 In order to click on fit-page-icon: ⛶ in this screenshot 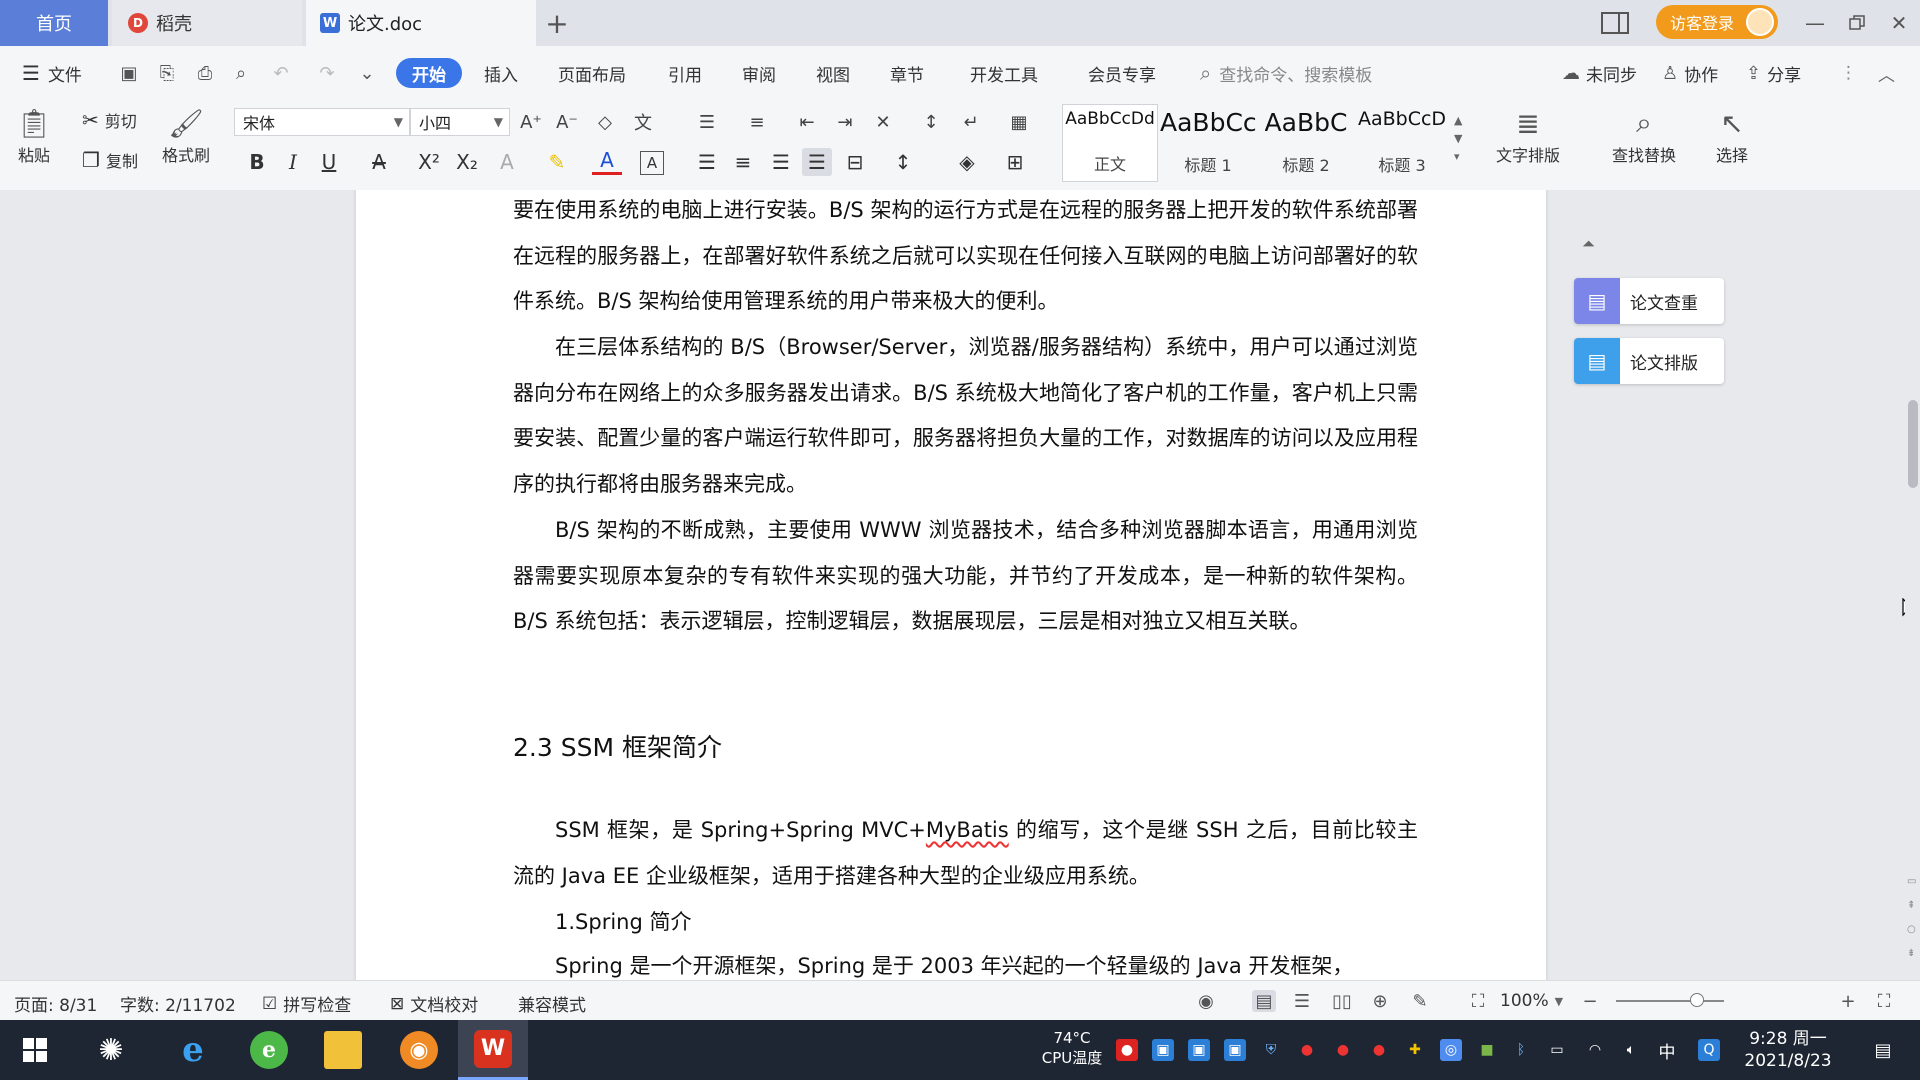, I will do `click(1478, 1001)`.